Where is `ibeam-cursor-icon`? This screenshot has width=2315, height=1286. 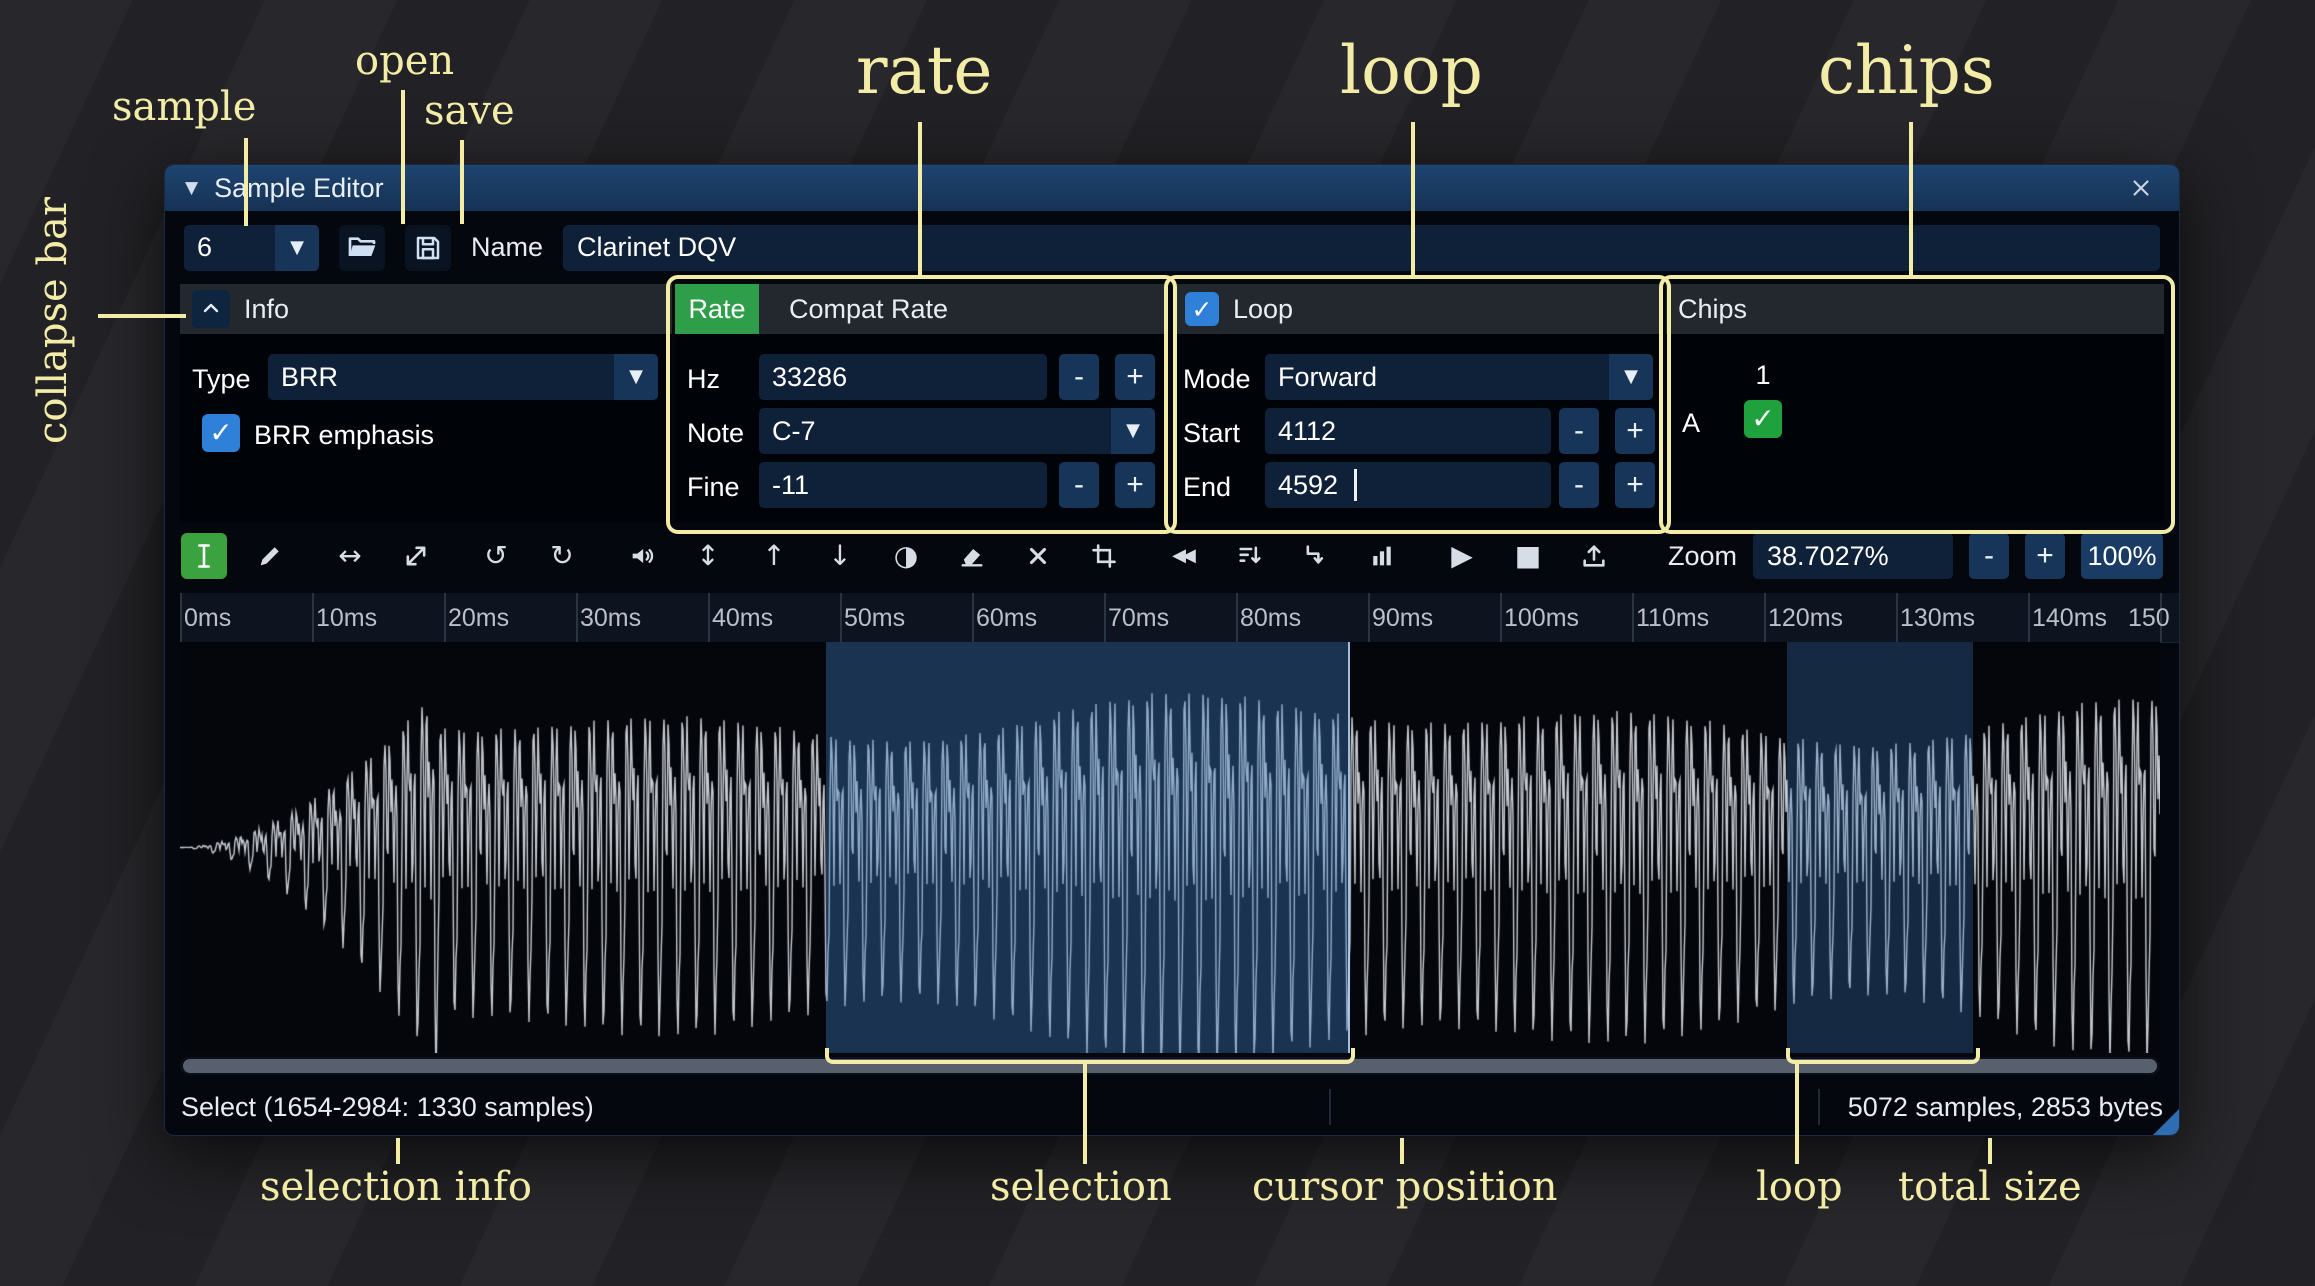 ibeam-cursor-icon is located at coordinates (204, 556).